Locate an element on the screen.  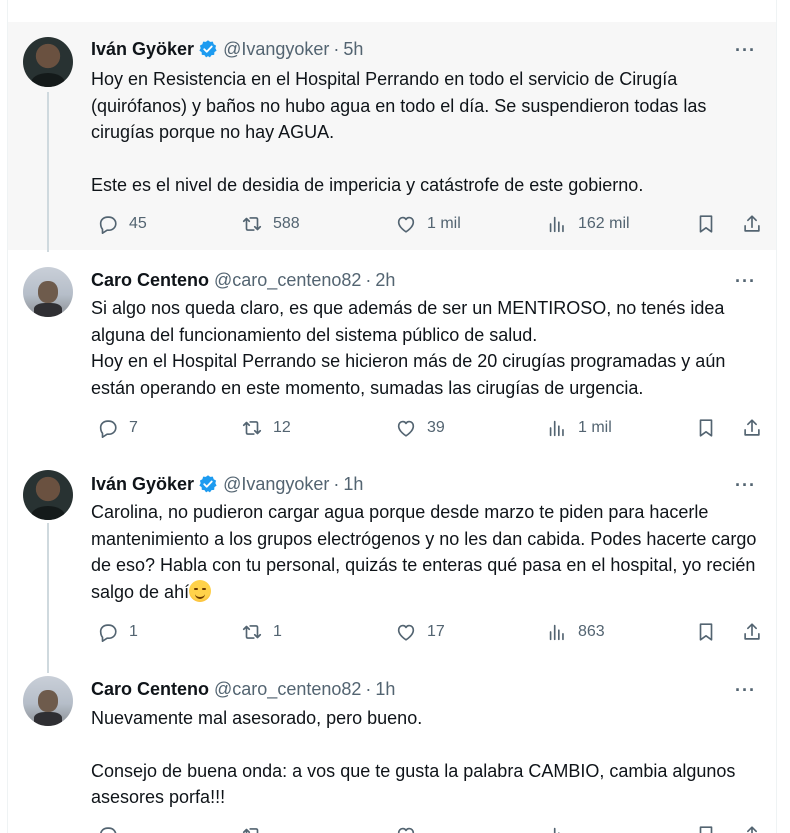
like-count: 17 is located at coordinates (436, 631).